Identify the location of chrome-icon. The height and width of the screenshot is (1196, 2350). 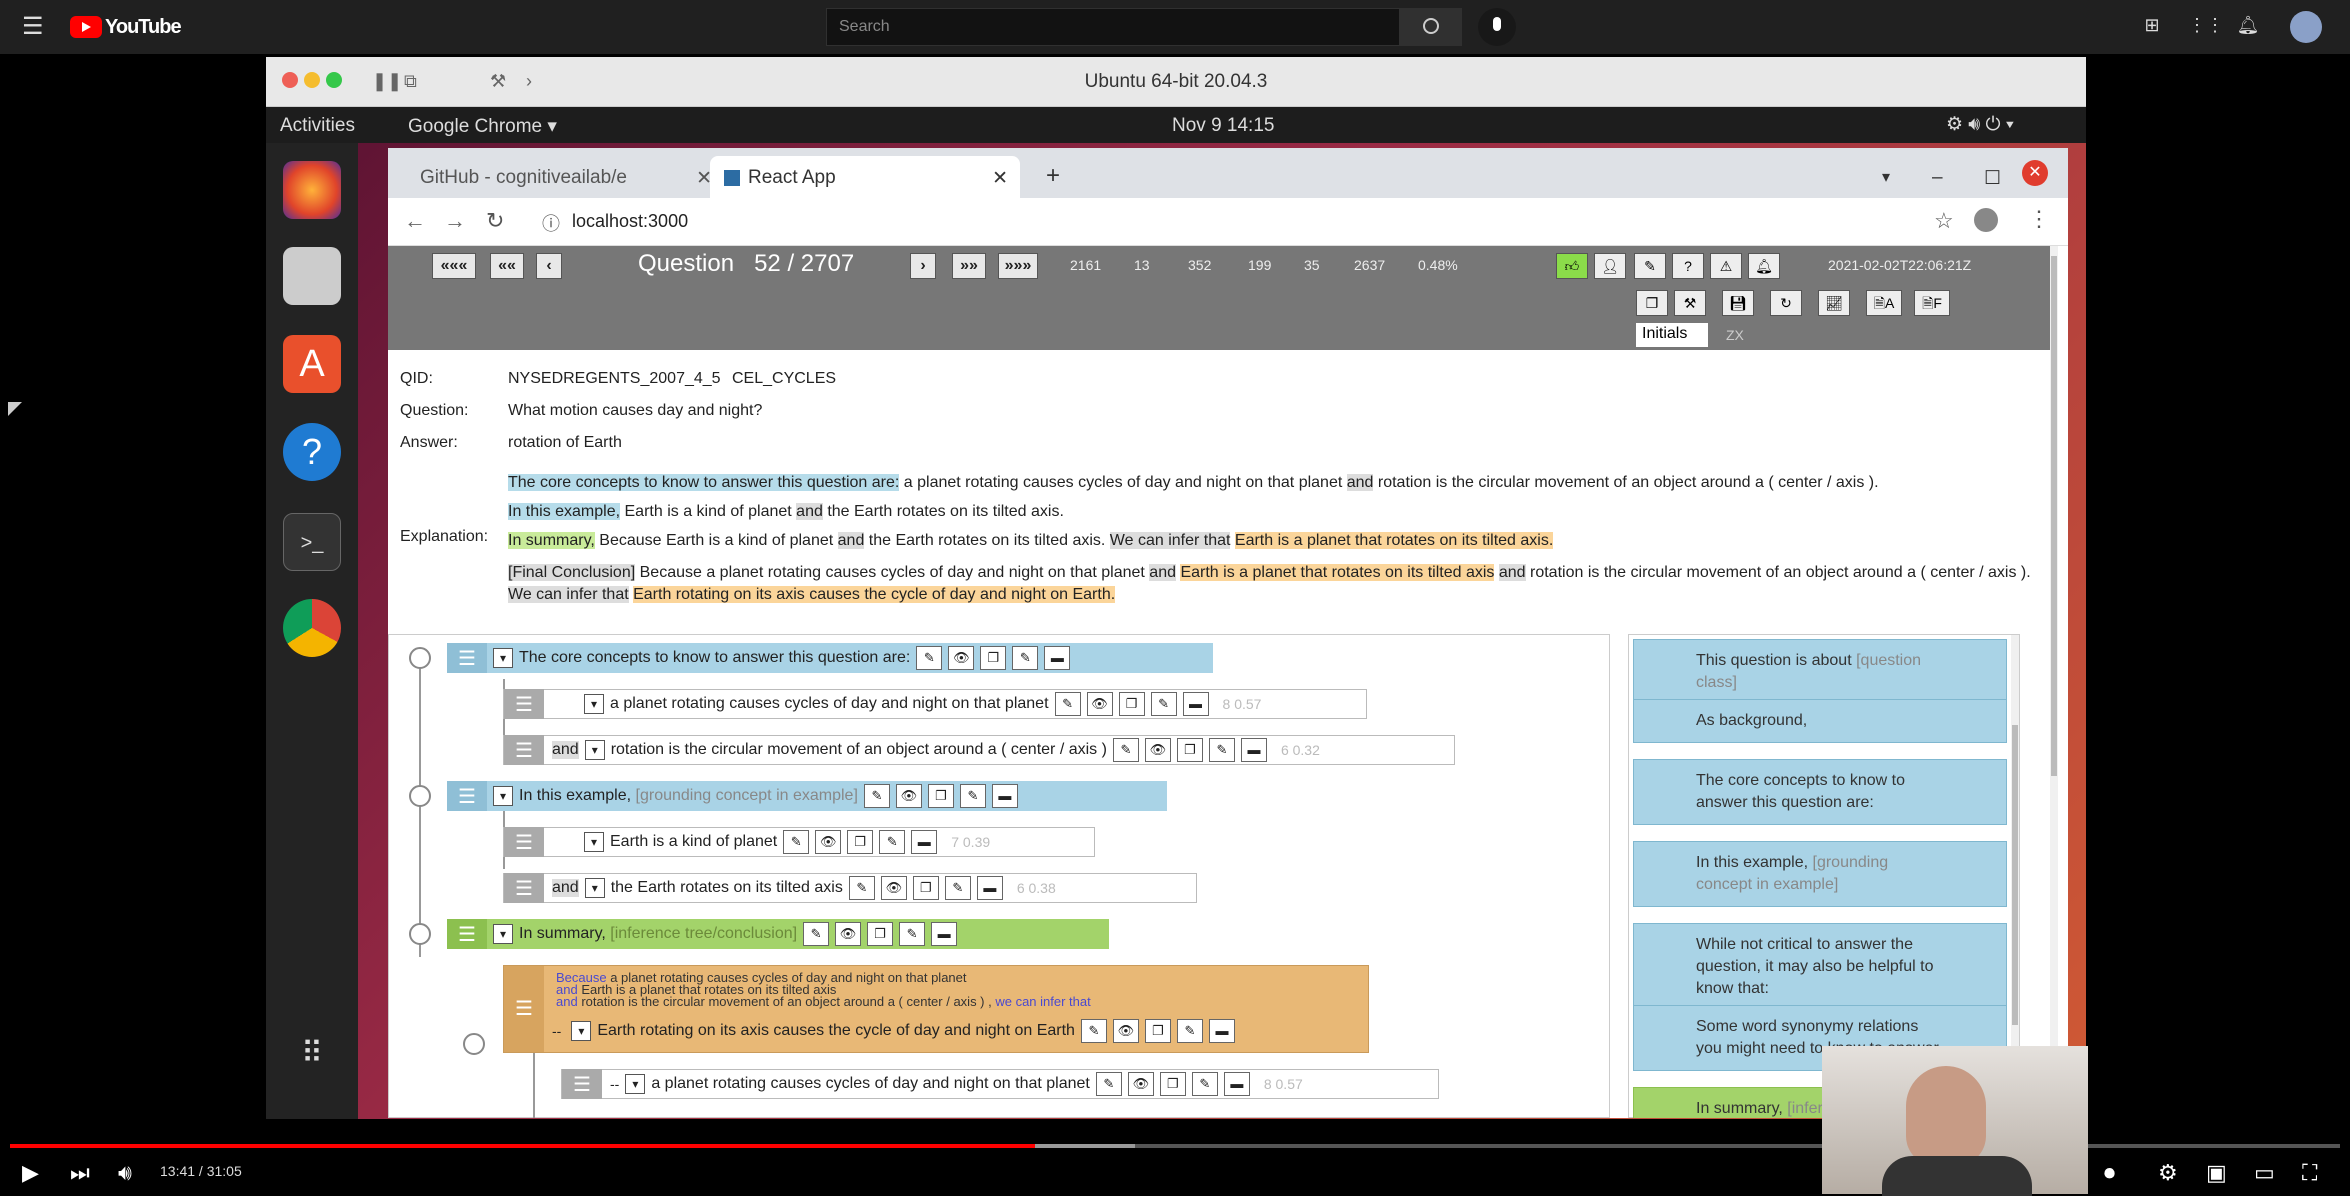
(312, 628).